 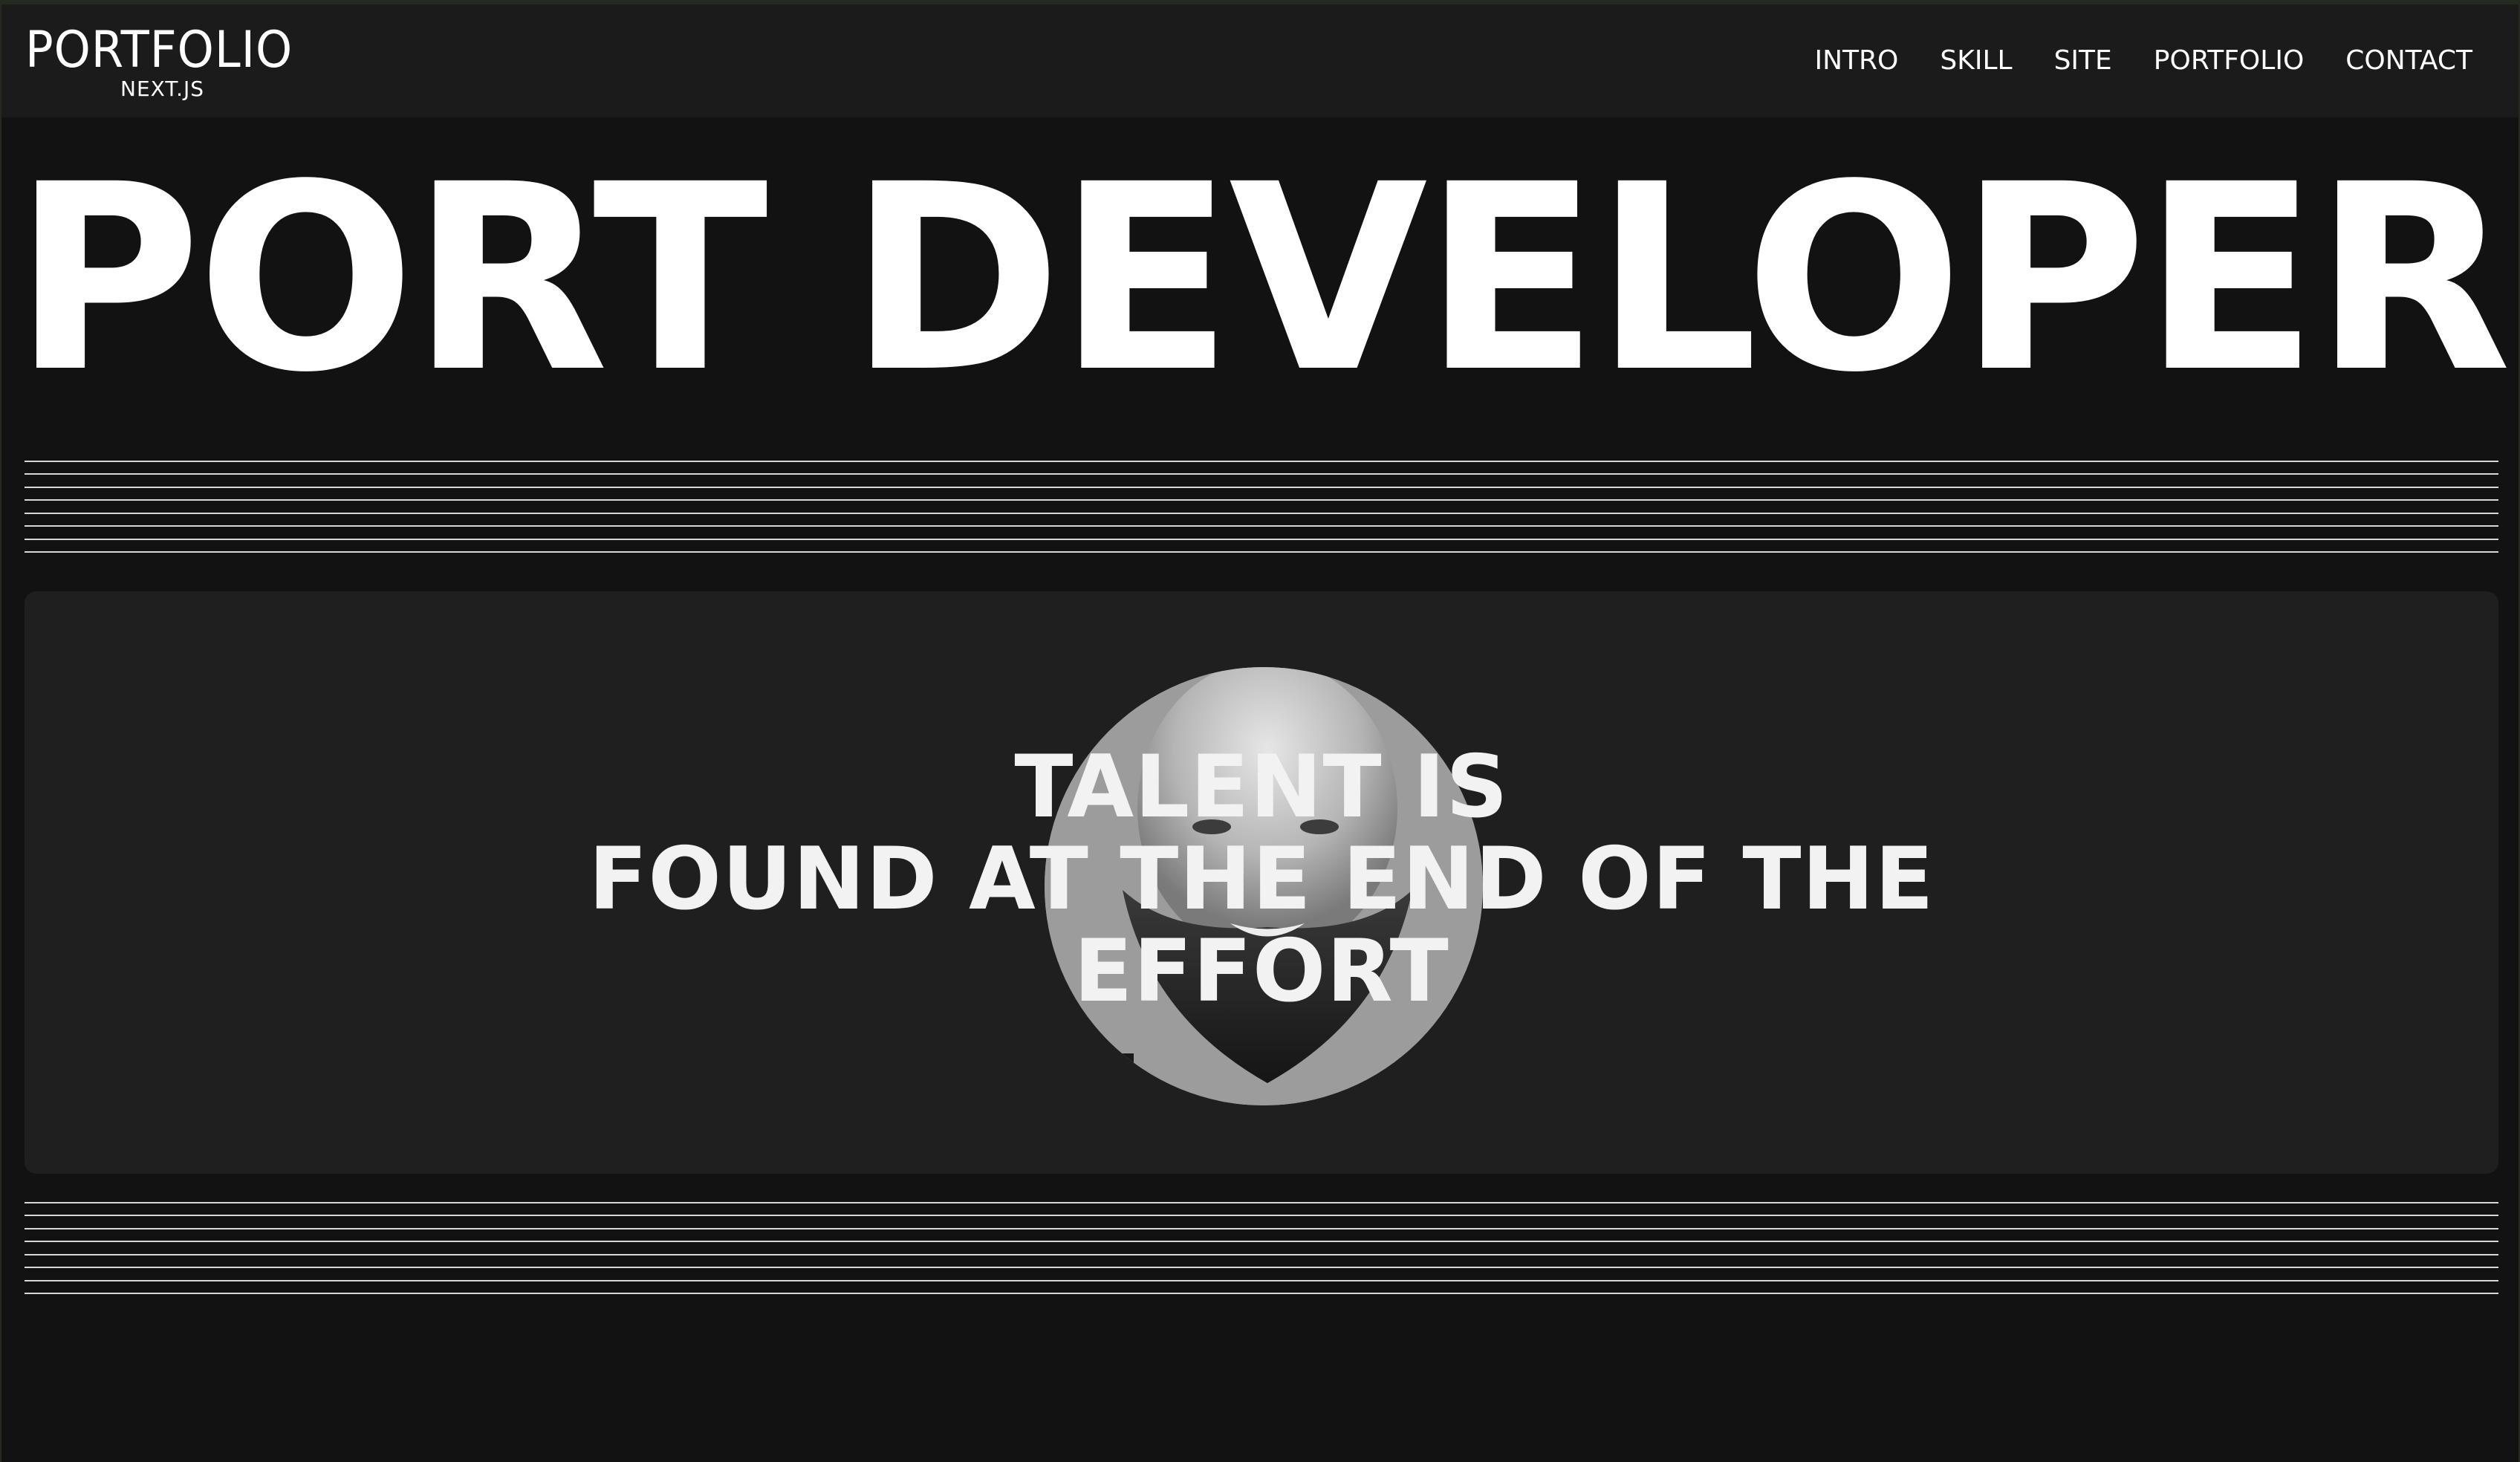 I want to click on logo-title: PORTFOLIO, so click(x=159, y=50).